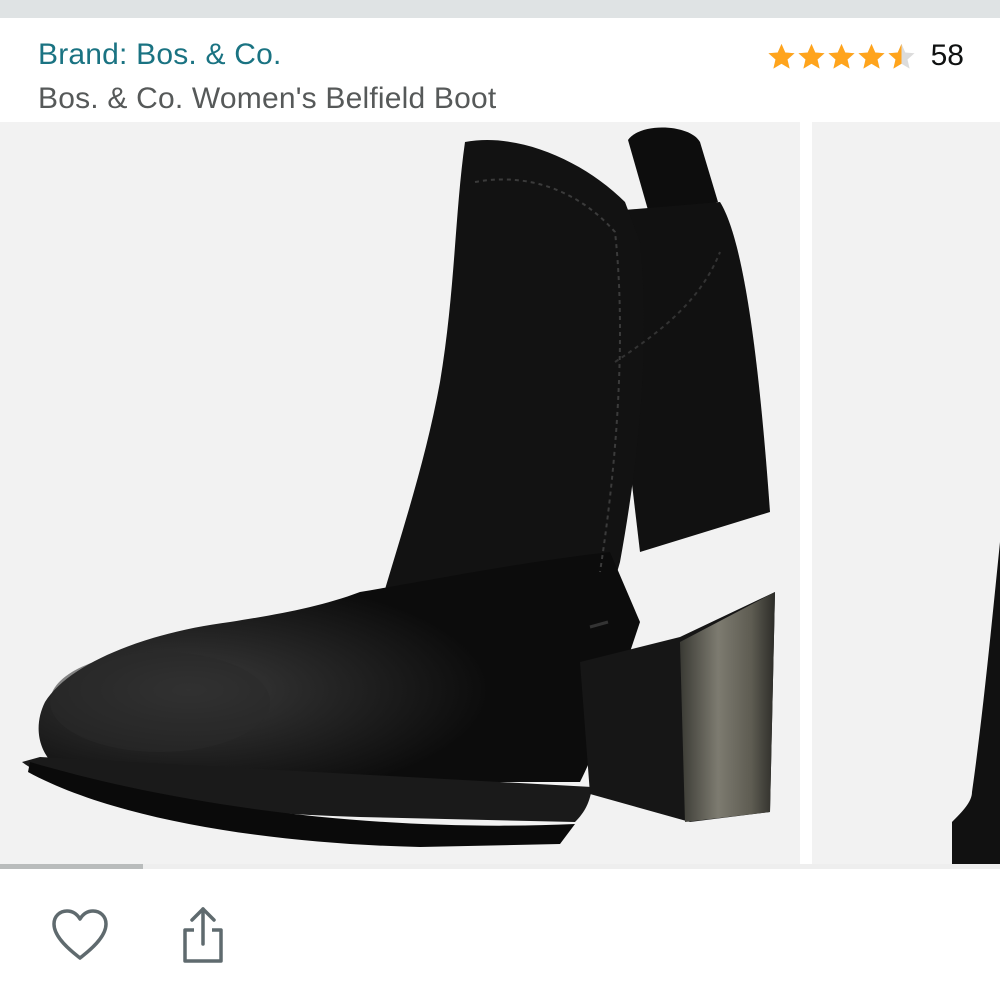 The image size is (1000, 1000). What do you see at coordinates (947, 55) in the screenshot?
I see `rating-count: 58` at bounding box center [947, 55].